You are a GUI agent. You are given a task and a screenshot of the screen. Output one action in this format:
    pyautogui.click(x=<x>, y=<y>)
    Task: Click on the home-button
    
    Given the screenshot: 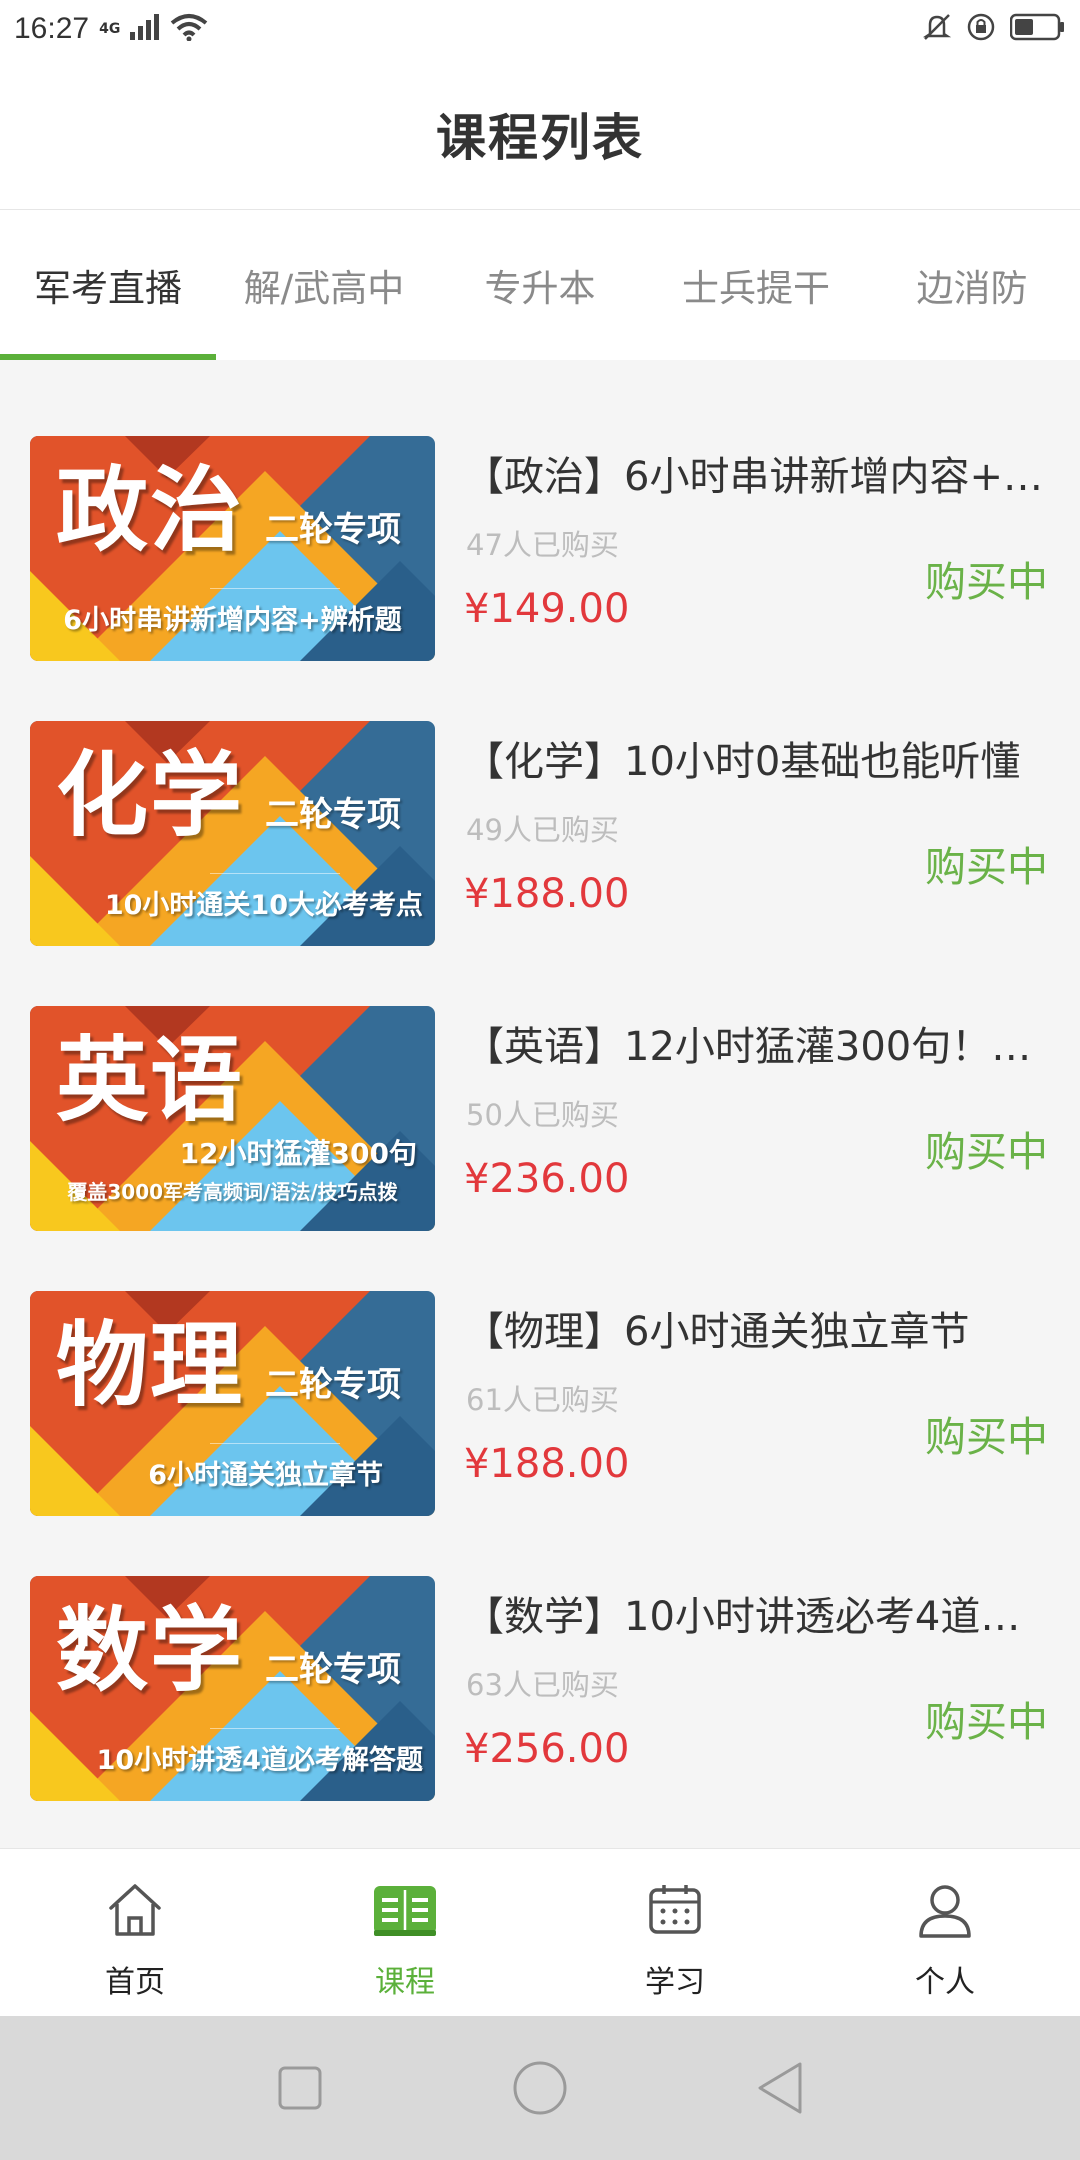 What is the action you would take?
    pyautogui.click(x=540, y=2088)
    